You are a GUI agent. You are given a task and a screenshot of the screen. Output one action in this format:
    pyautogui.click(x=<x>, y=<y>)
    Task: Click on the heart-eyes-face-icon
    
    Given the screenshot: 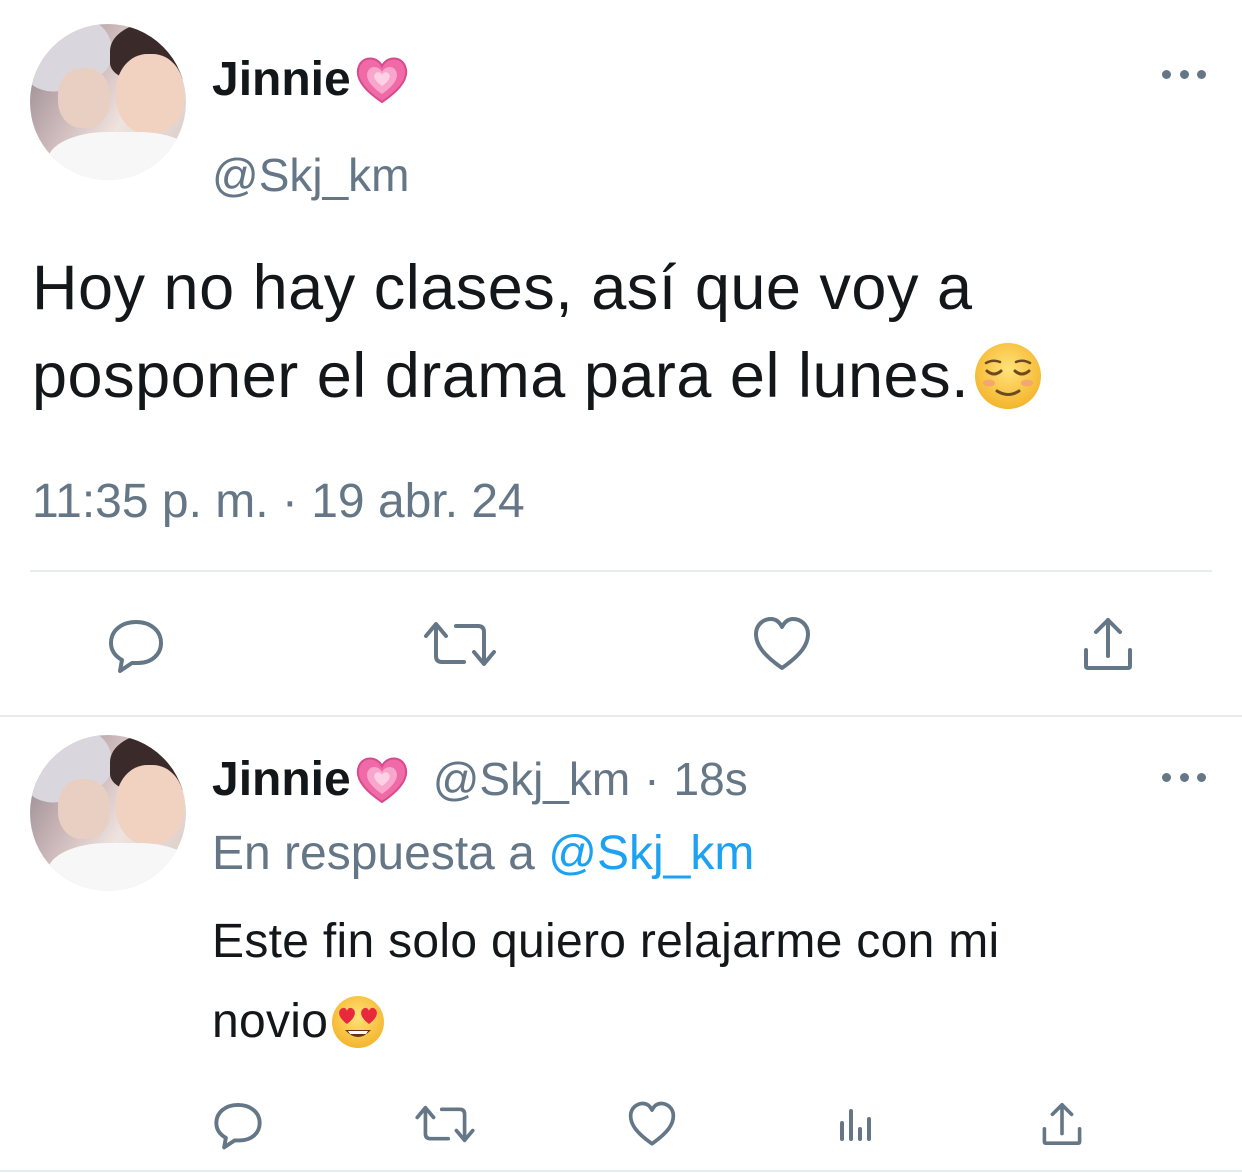 What is the action you would take?
    pyautogui.click(x=358, y=1022)
    